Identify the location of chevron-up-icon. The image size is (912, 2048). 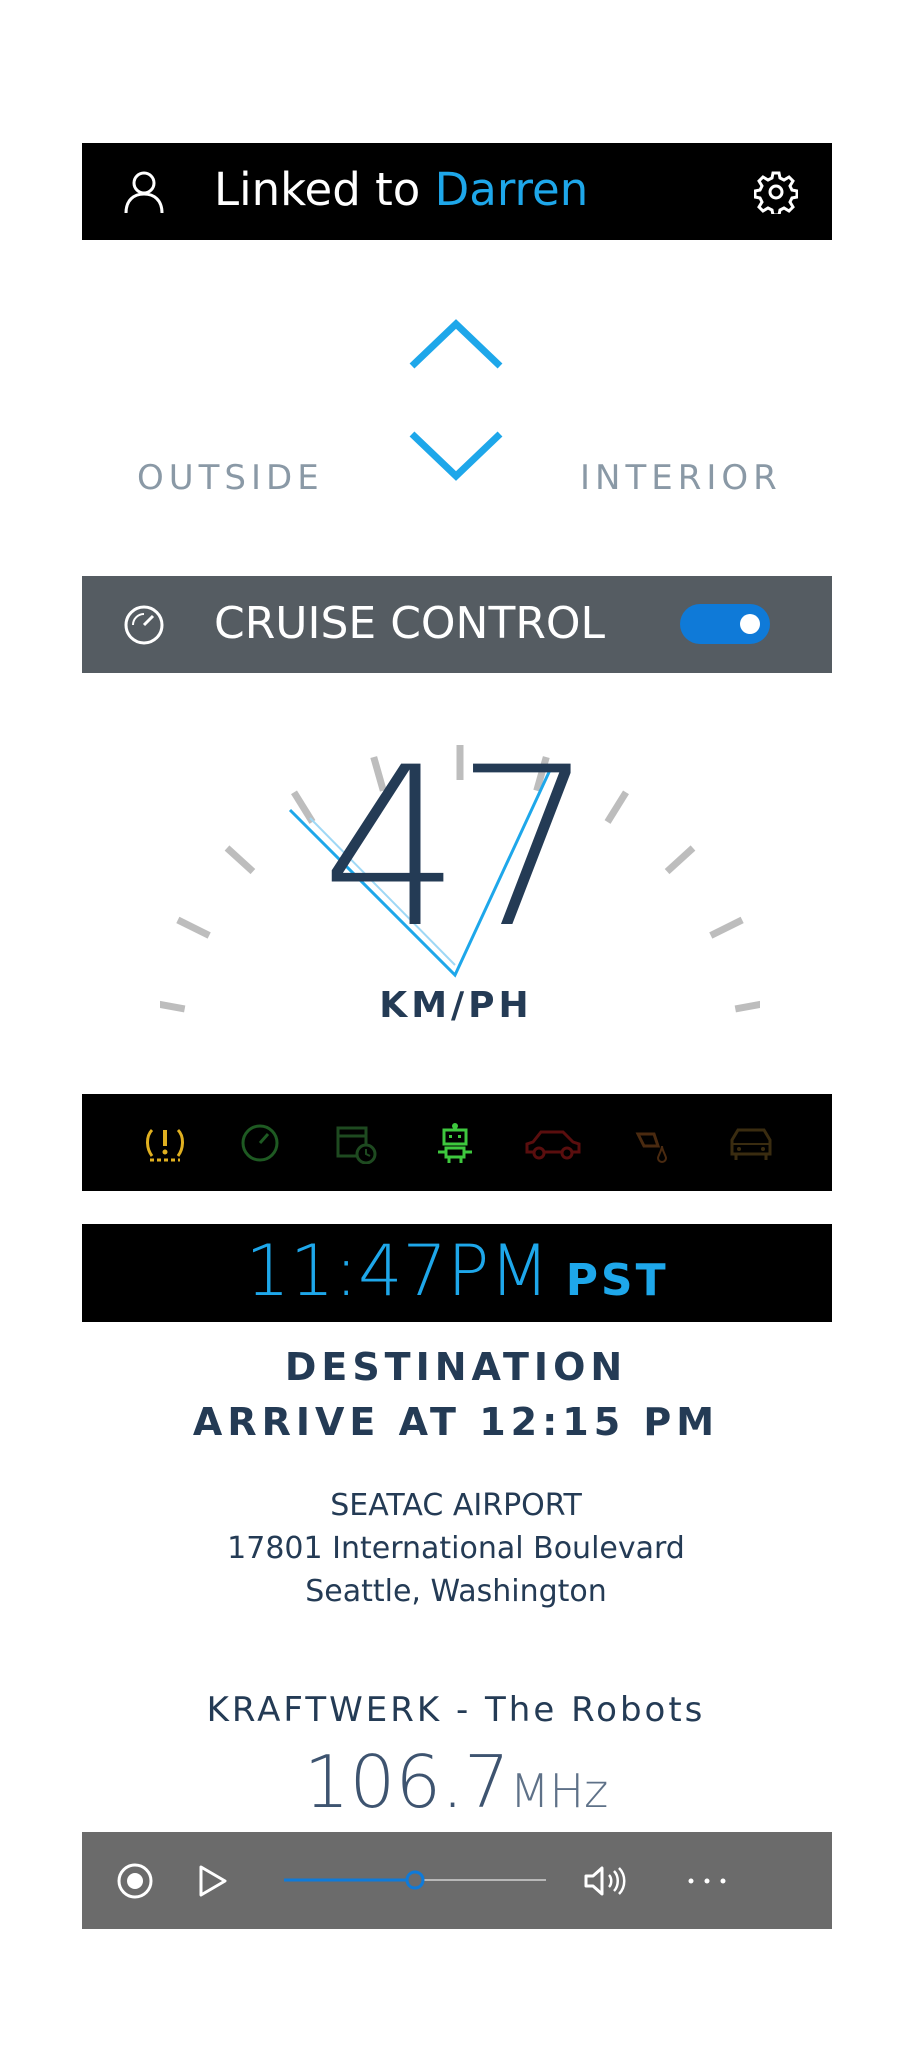
(456, 346).